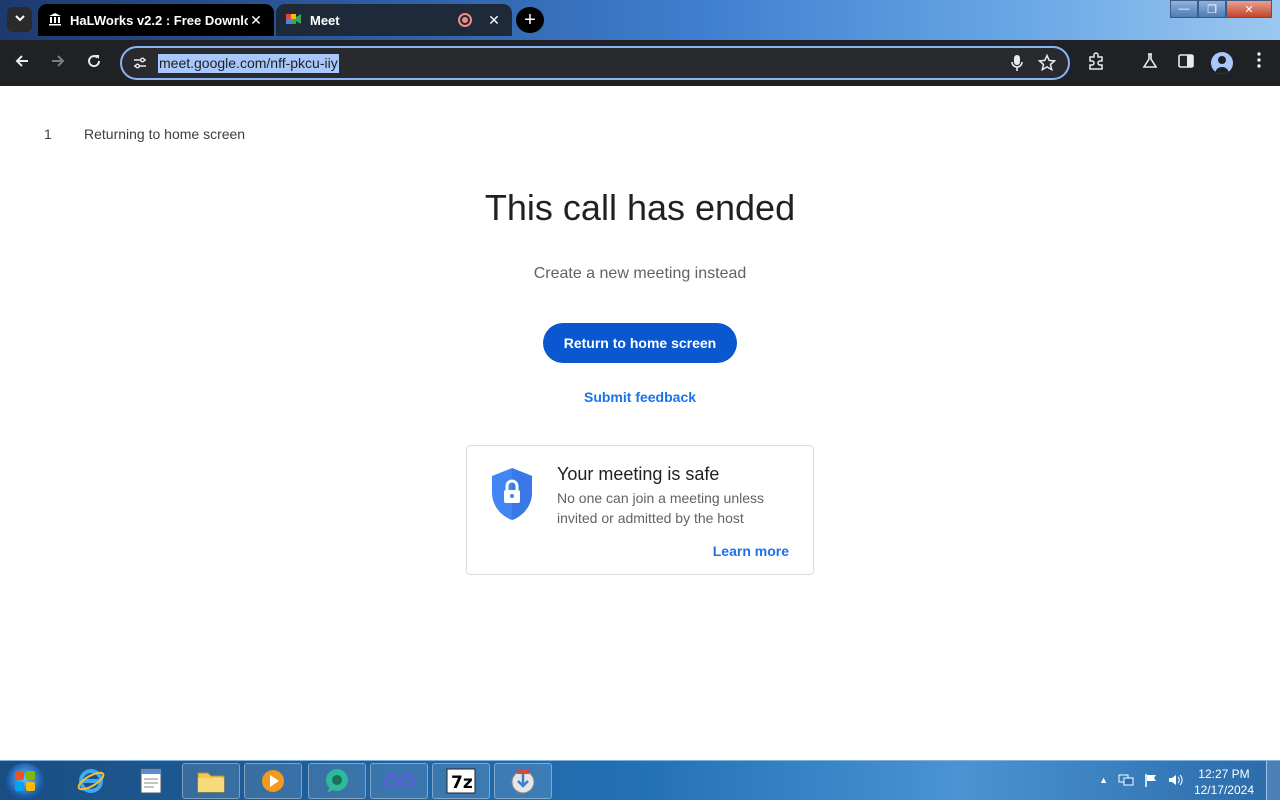 The width and height of the screenshot is (1280, 800). I want to click on tray-expand-icon: ▲, so click(1103, 782).